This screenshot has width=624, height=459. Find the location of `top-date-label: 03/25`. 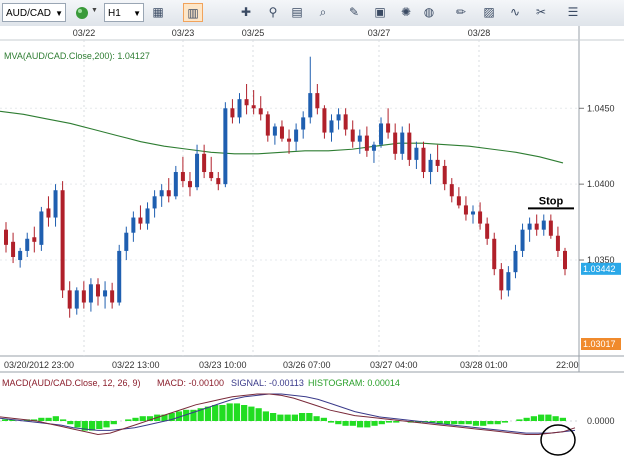

top-date-label: 03/25 is located at coordinates (253, 33).